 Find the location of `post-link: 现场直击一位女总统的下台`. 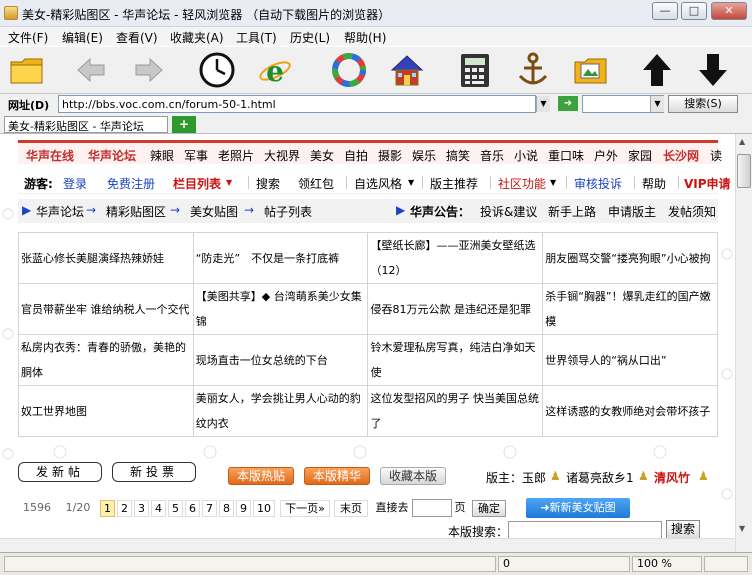

post-link: 现场直击一位女总统的下台 is located at coordinates (280, 360).